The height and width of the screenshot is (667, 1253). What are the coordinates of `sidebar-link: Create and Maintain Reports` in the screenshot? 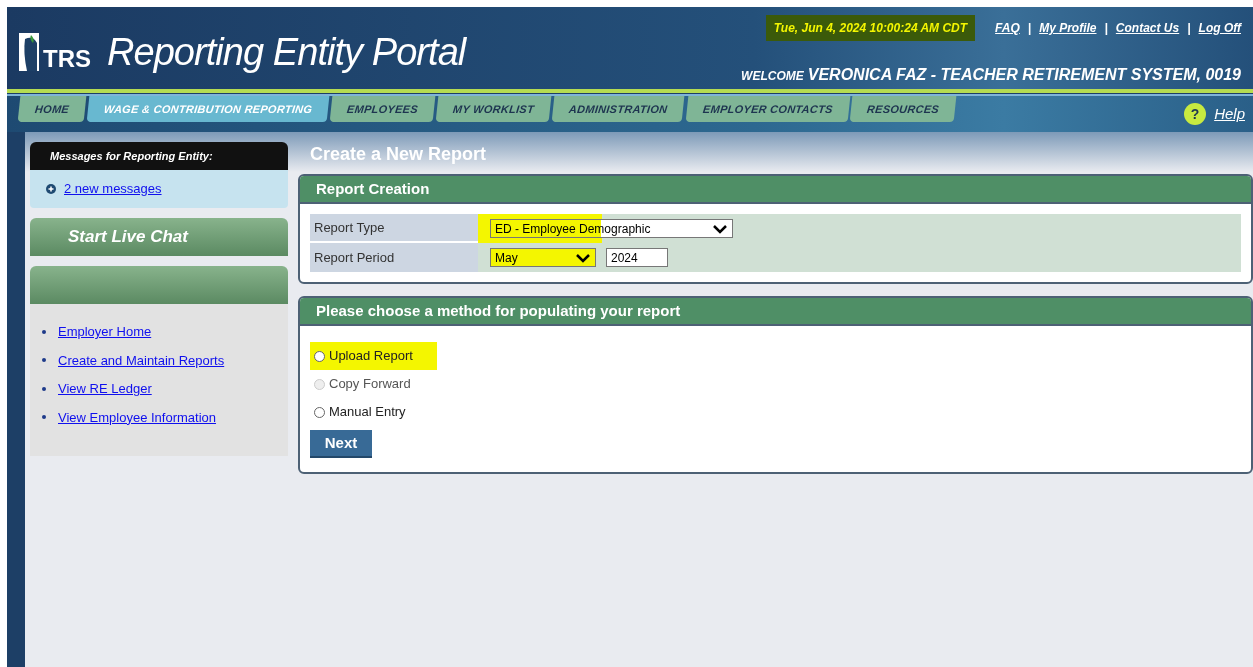 It's located at (141, 360).